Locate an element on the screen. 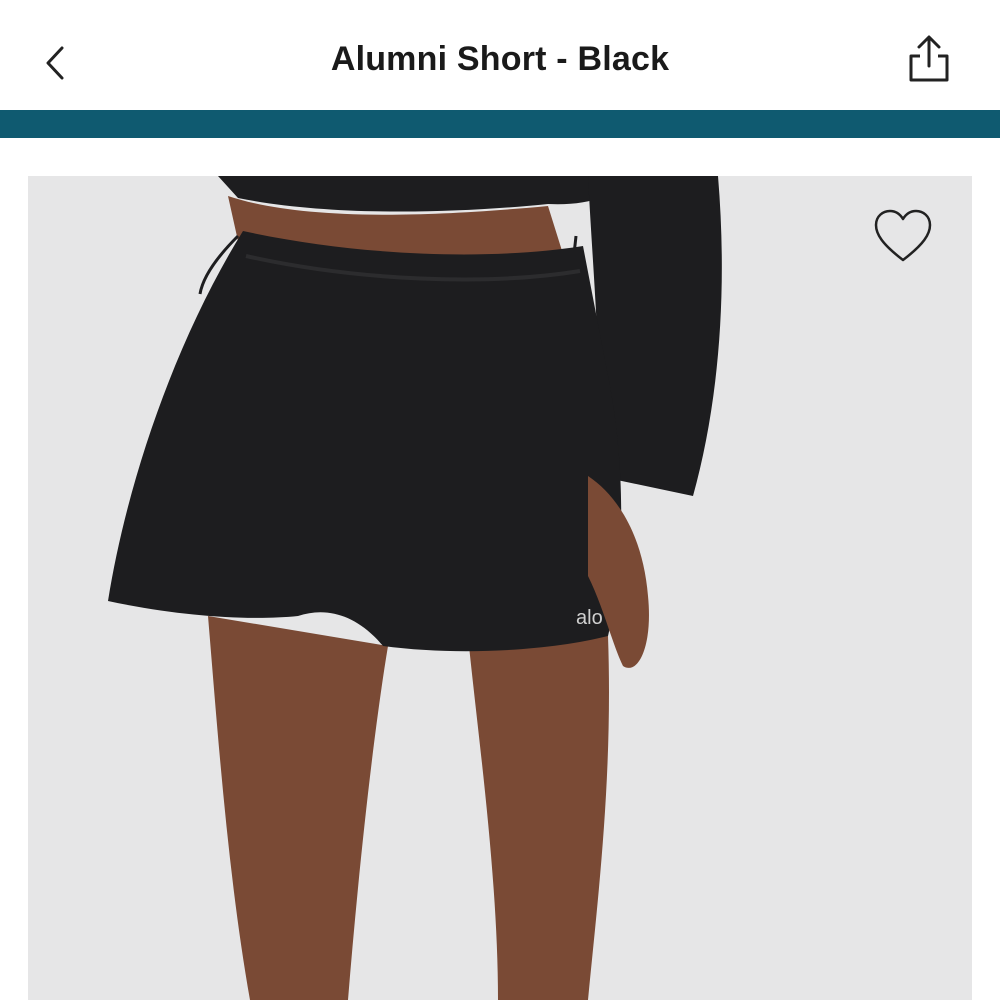 This screenshot has height=1000, width=1000. share-button is located at coordinates (929, 60).